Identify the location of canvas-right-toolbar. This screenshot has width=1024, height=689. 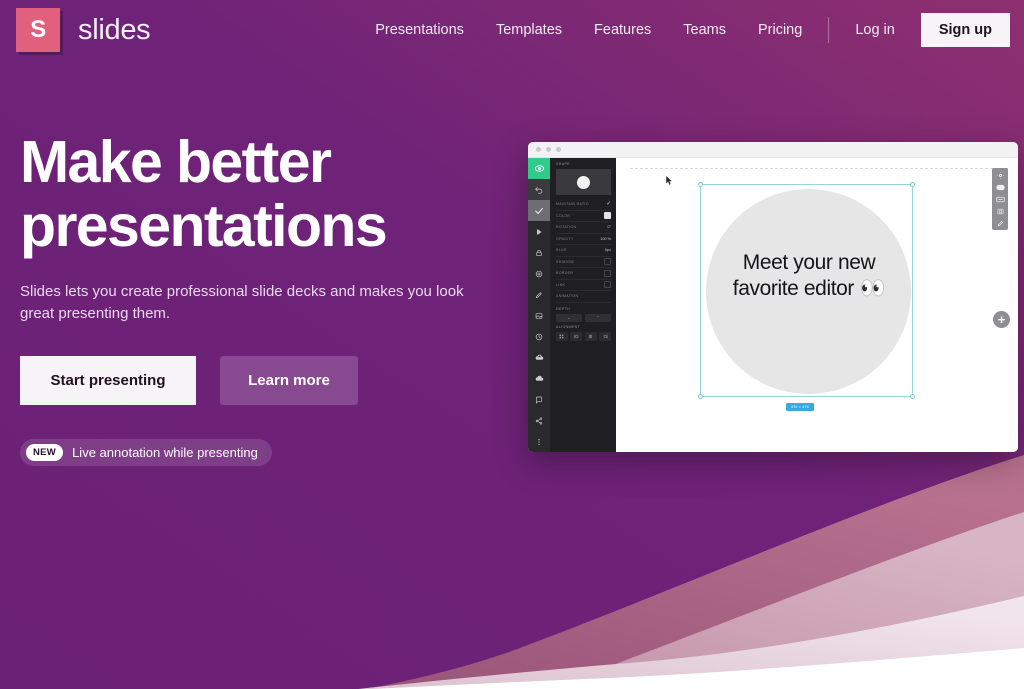
(1000, 199).